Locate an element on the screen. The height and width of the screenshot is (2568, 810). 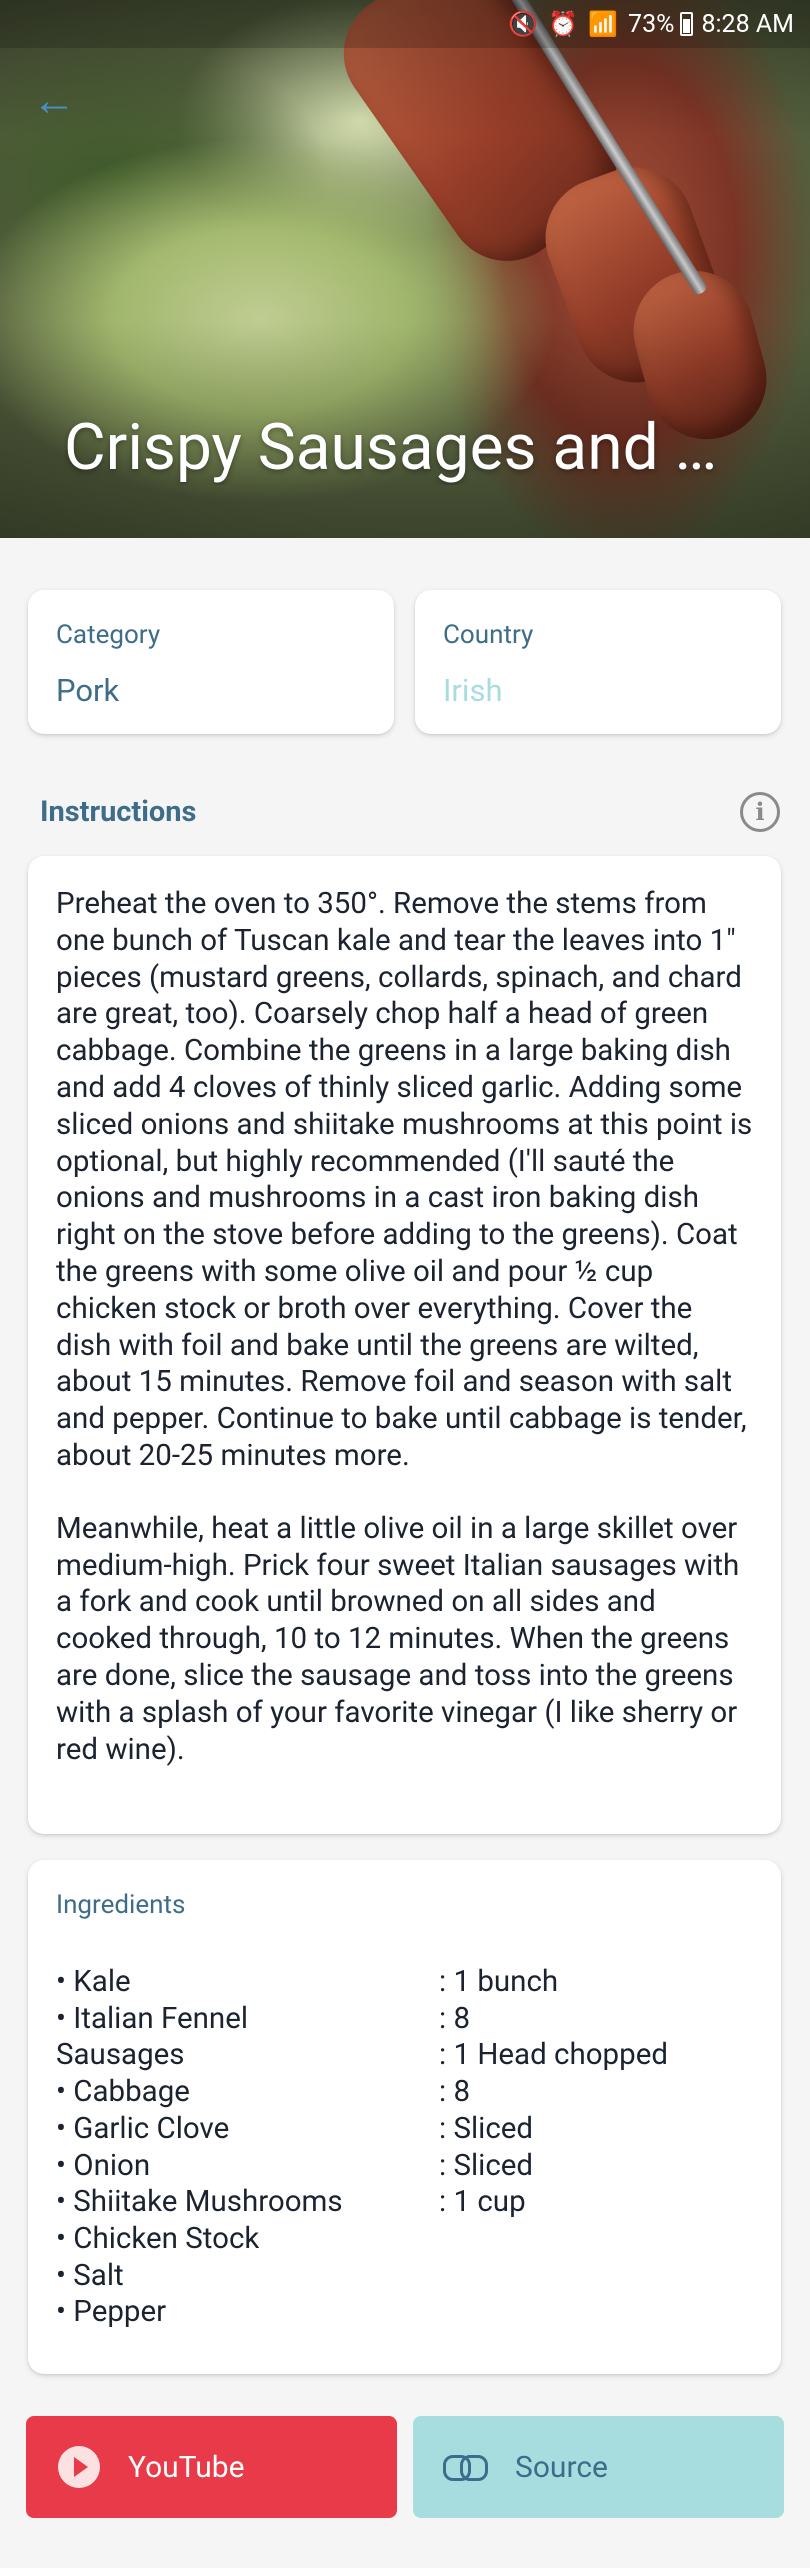
battery-icon is located at coordinates (687, 24).